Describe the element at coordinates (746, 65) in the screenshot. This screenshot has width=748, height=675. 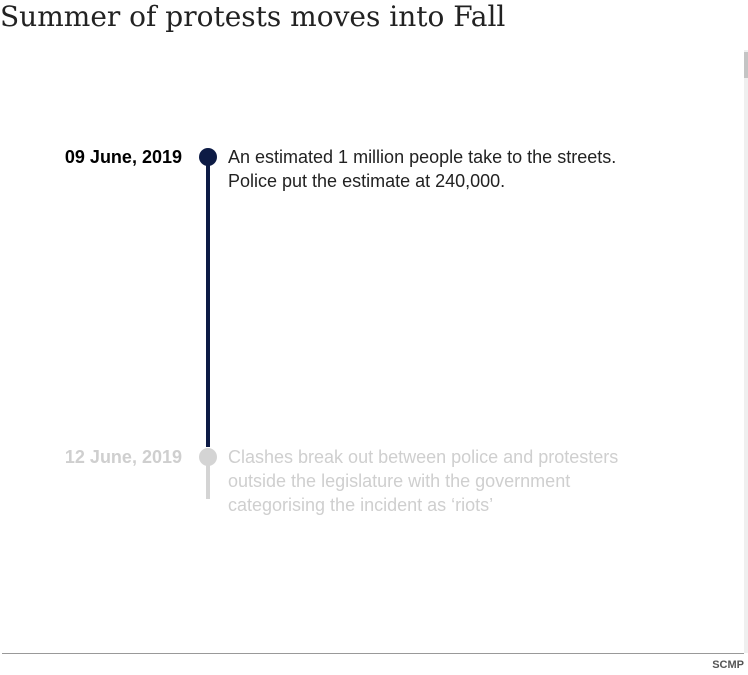
I see `scrollbar-thumb` at that location.